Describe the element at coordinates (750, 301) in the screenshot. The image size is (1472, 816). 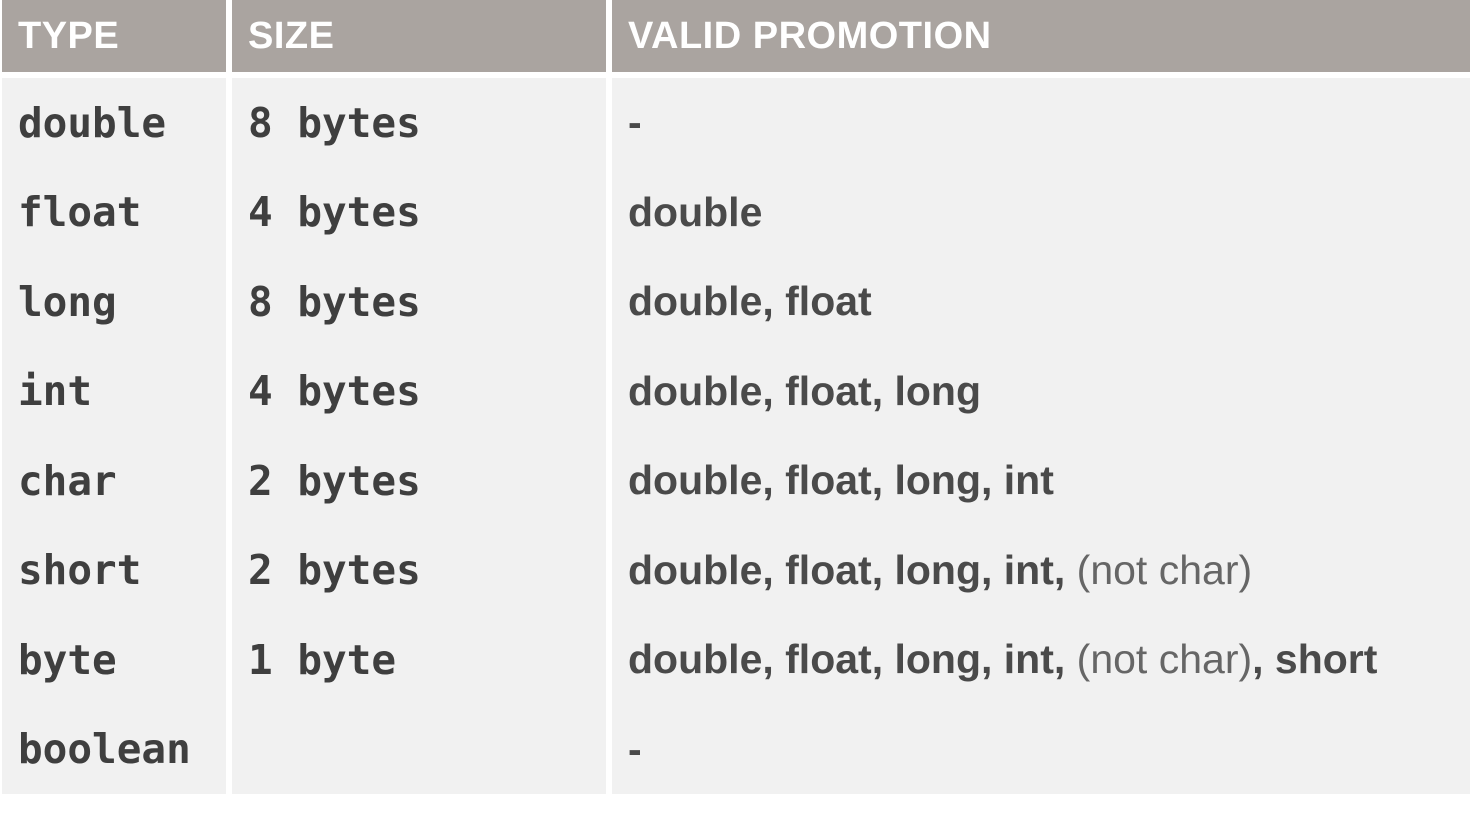
I see `promotion-text: double, float` at that location.